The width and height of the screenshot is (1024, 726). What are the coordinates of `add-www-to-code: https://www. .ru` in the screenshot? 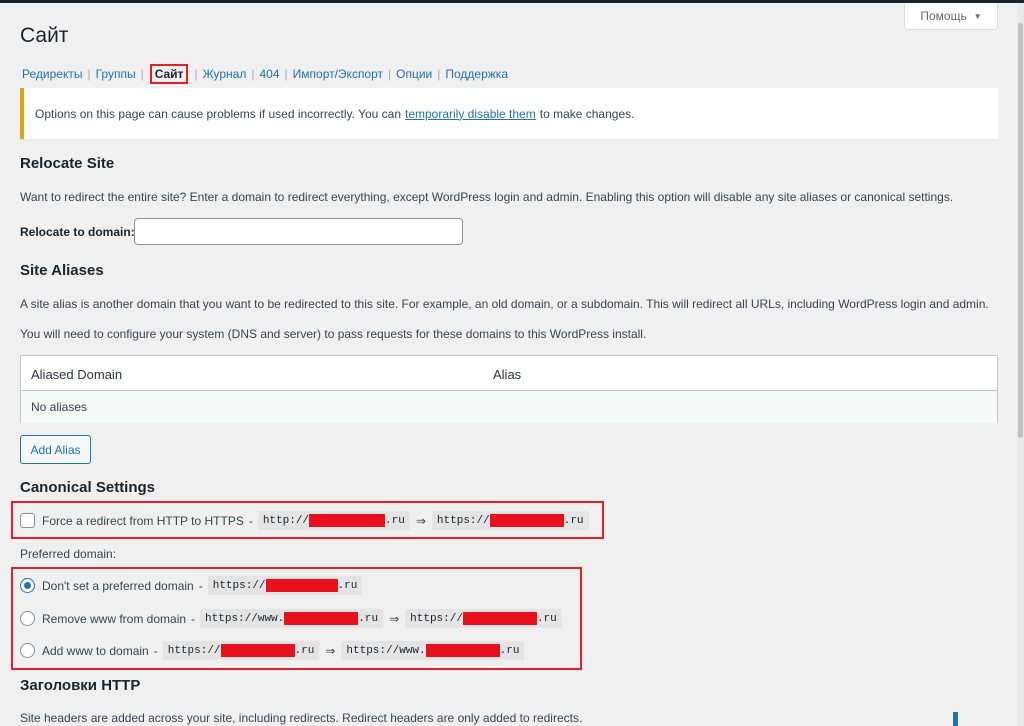 It's located at (433, 650).